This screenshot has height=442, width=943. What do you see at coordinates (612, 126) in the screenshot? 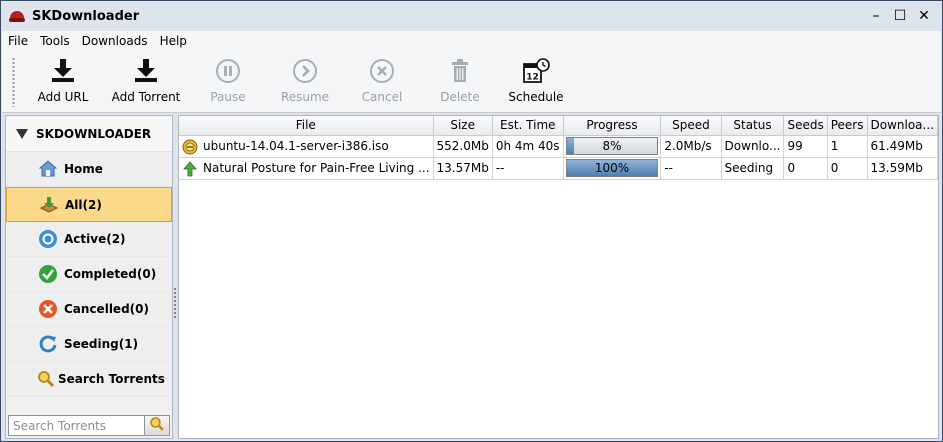
I see `column-header-progress: Progress` at bounding box center [612, 126].